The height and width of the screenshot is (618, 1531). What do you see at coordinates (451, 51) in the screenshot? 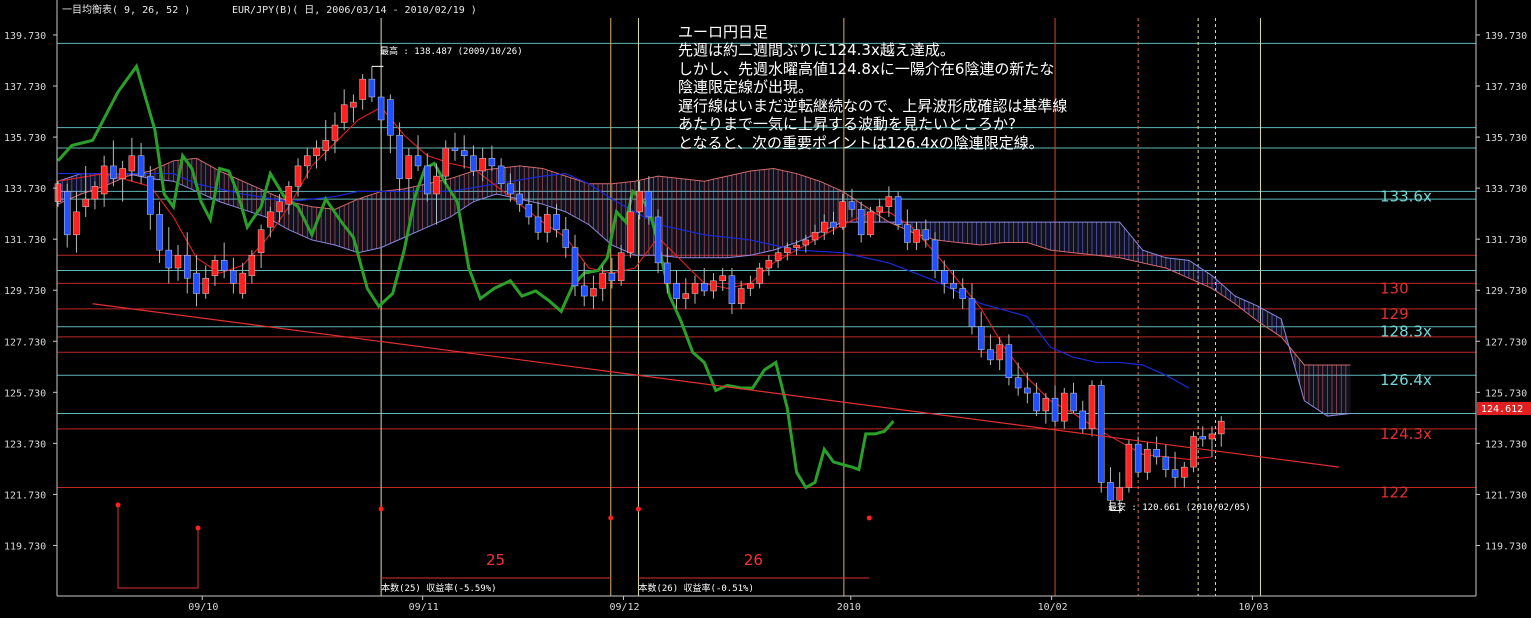
I see `max-price-label: 最高 : 138.487 (2009/10/26)` at bounding box center [451, 51].